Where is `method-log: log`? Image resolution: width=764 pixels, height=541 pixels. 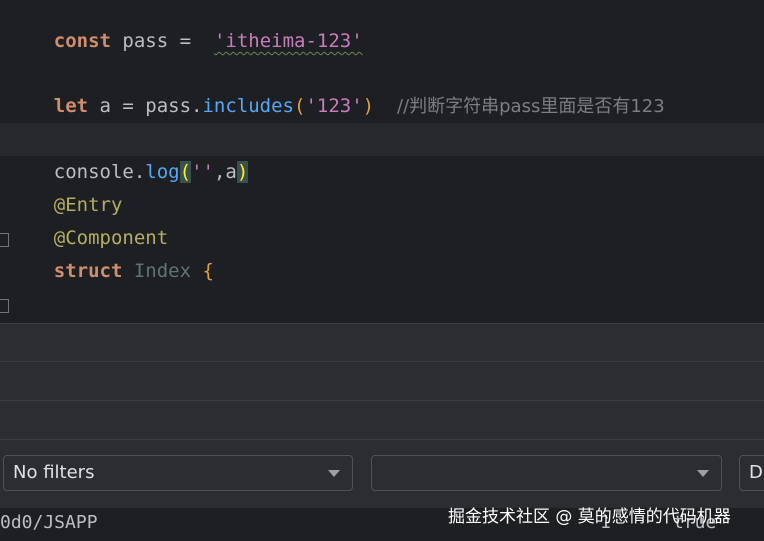
method-log: log is located at coordinates (162, 172).